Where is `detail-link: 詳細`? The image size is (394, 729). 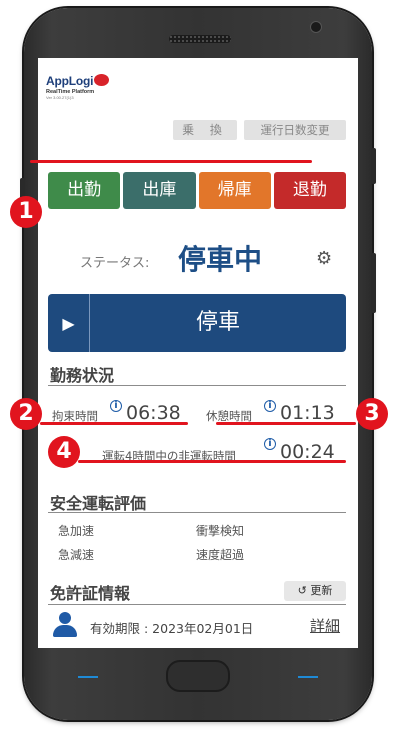 detail-link: 詳細 is located at coordinates (325, 625).